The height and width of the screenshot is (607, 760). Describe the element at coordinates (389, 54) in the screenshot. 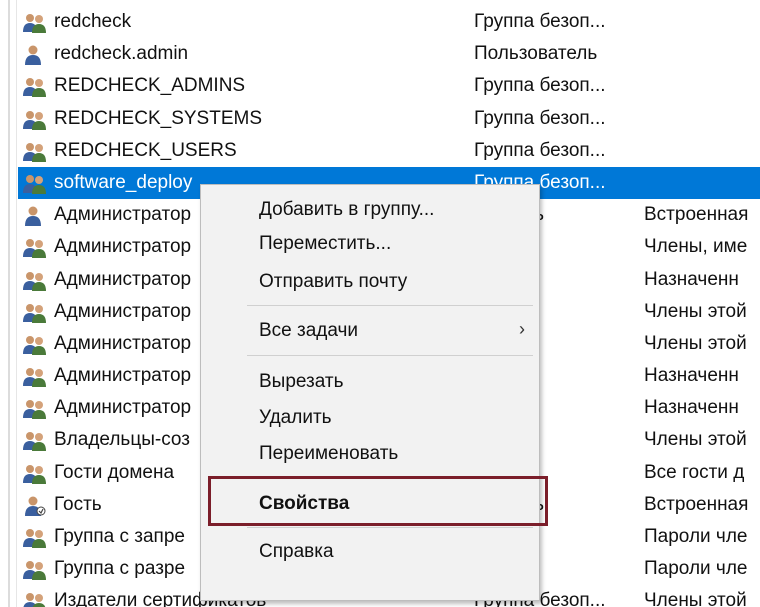

I see `list-item: redcheck.admin Пользователь` at that location.